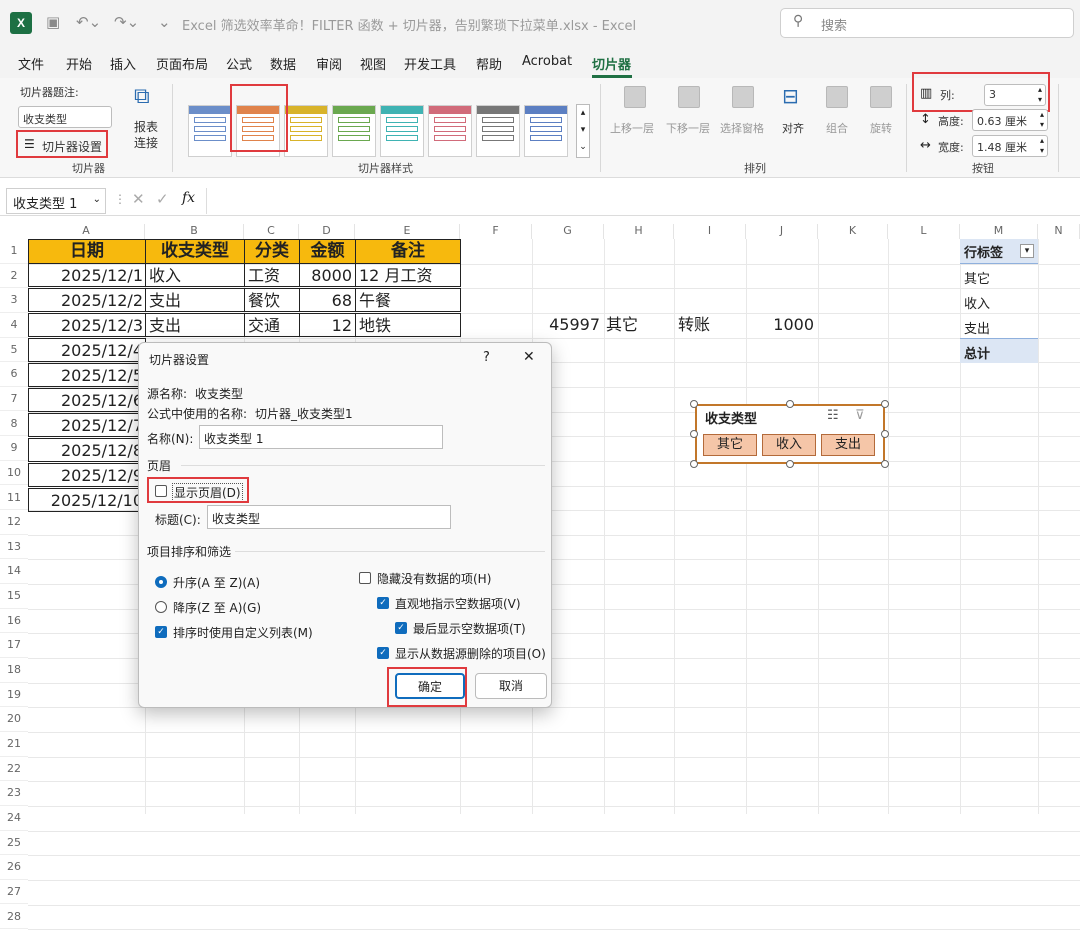 Image resolution: width=1080 pixels, height=930 pixels. Describe the element at coordinates (283, 63) in the screenshot. I see `tab-data: 数据` at that location.